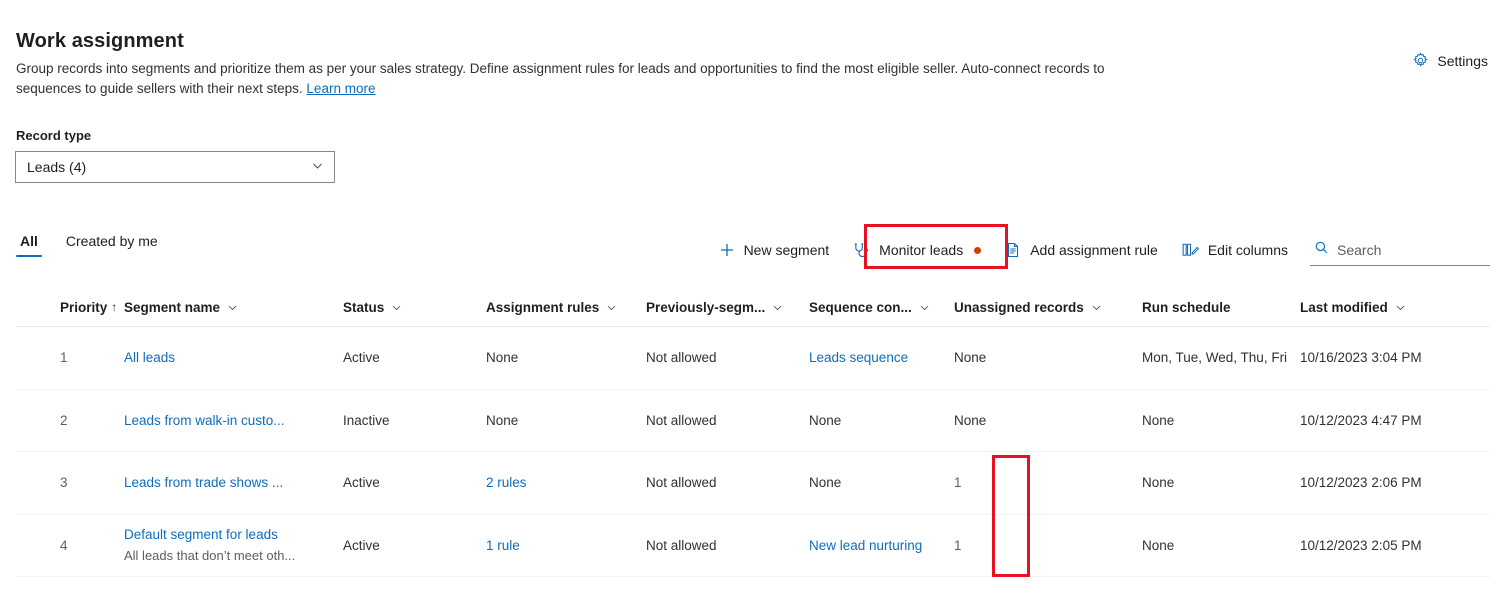 The width and height of the screenshot is (1506, 600). I want to click on assignment-rules-link: 2 rules, so click(566, 482).